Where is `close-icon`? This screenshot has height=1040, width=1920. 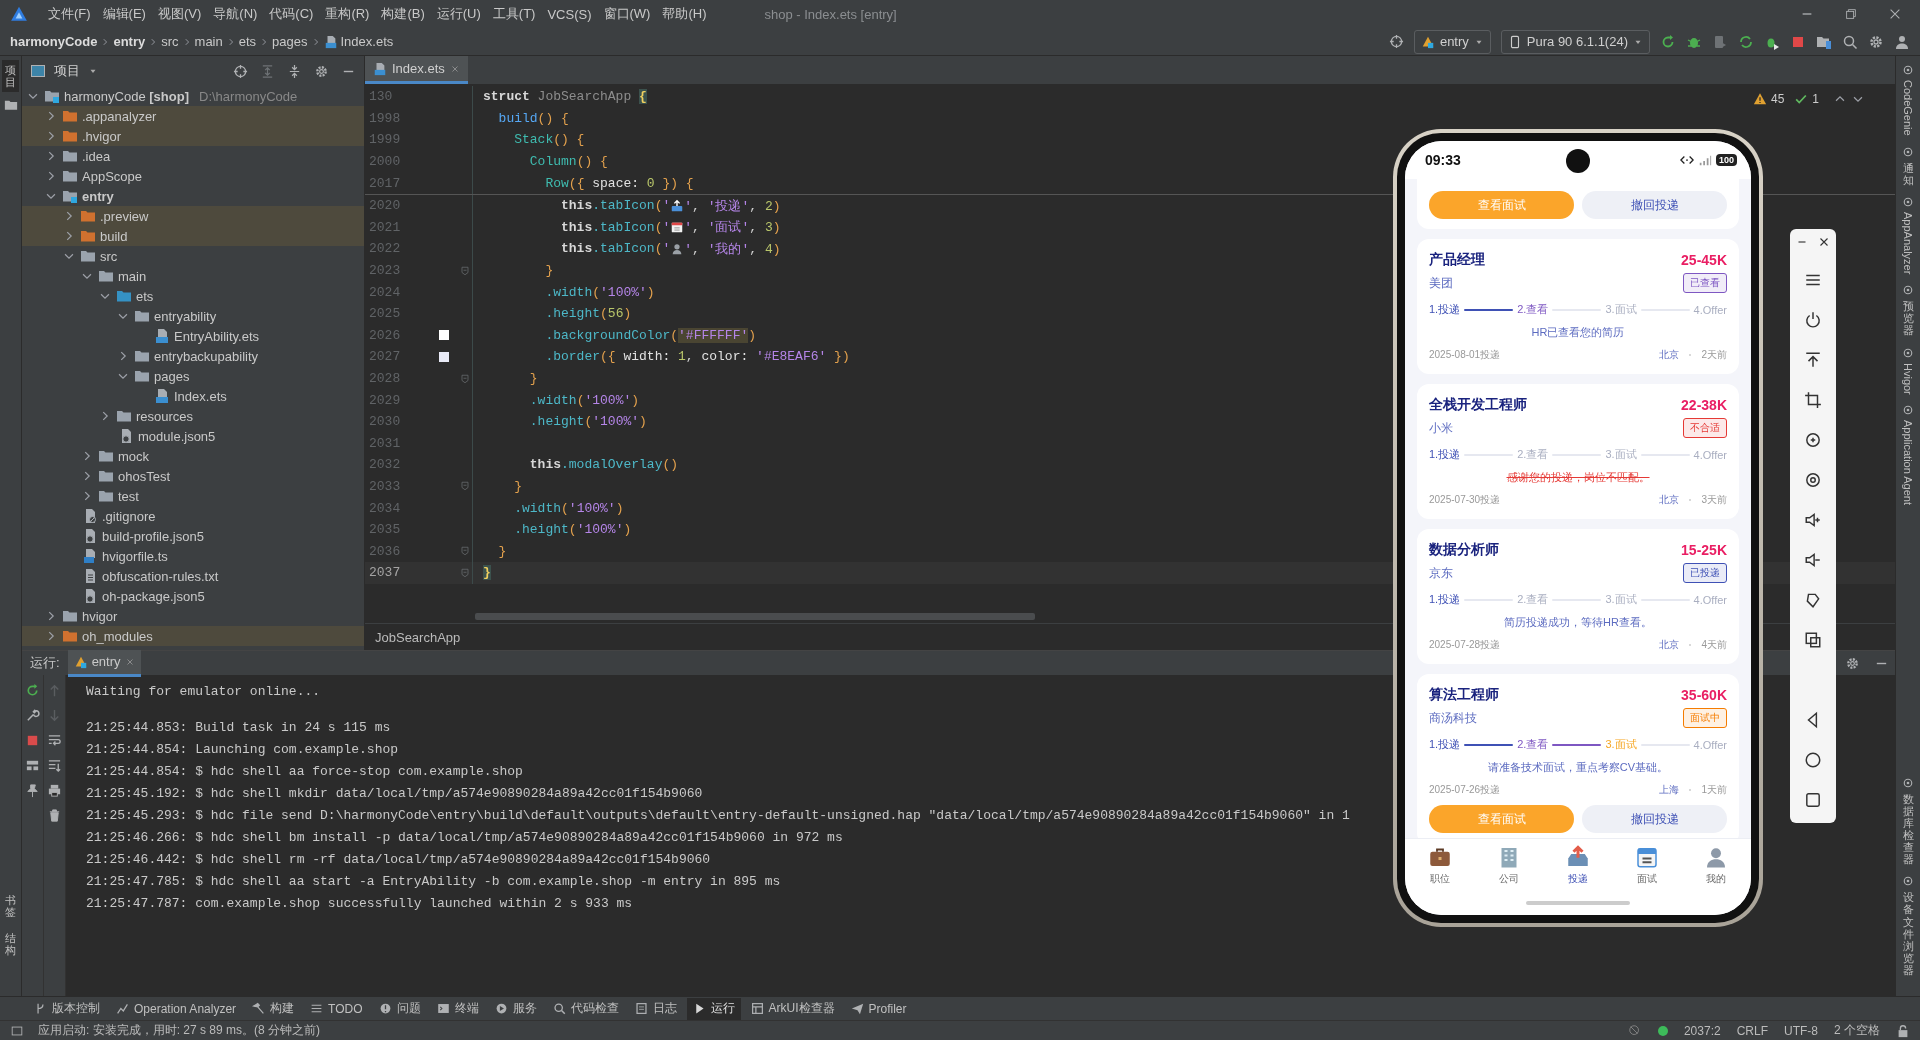
close-icon is located at coordinates (1895, 14).